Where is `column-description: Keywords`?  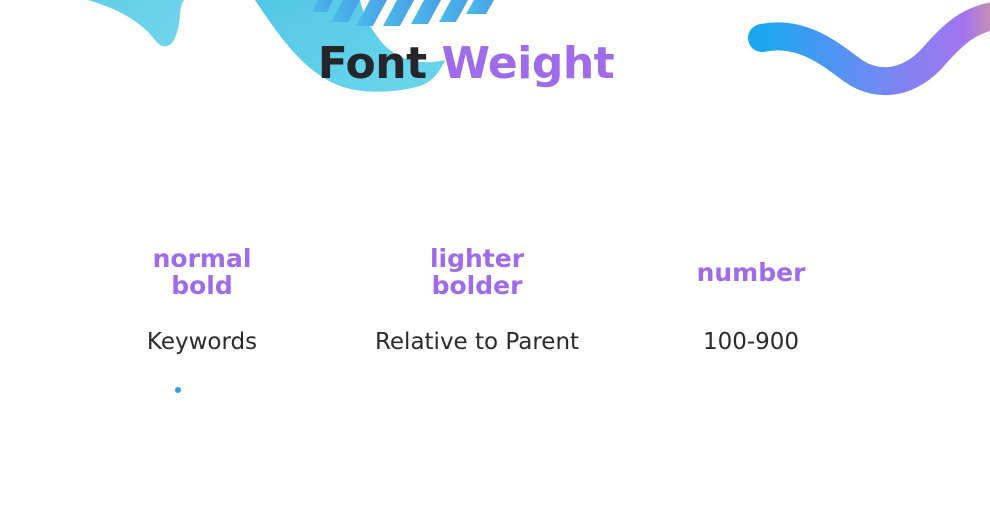
column-description: Keywords is located at coordinates (202, 342).